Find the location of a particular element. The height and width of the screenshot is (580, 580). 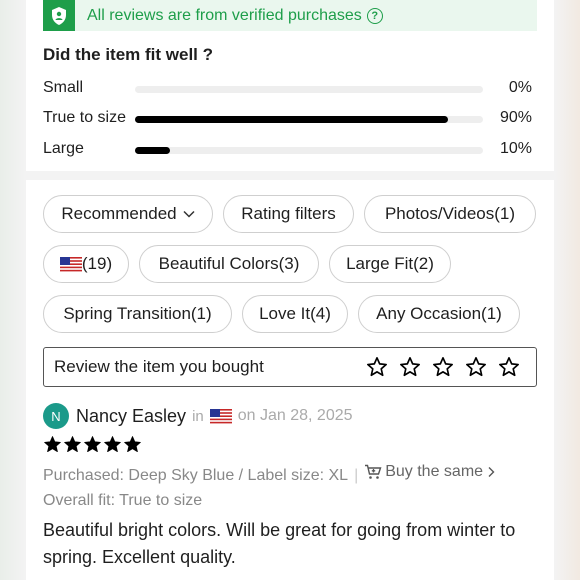

sort-recommended-dropdown: Recommended is located at coordinates (128, 214).